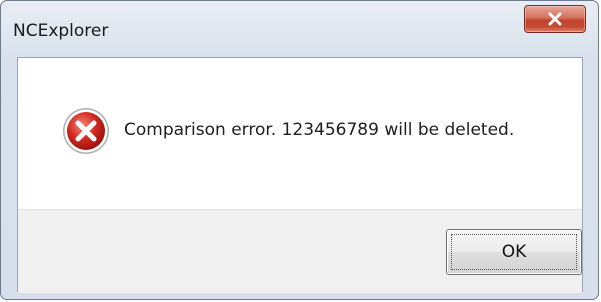 Image resolution: width=601 pixels, height=302 pixels. I want to click on close-button, so click(555, 19).